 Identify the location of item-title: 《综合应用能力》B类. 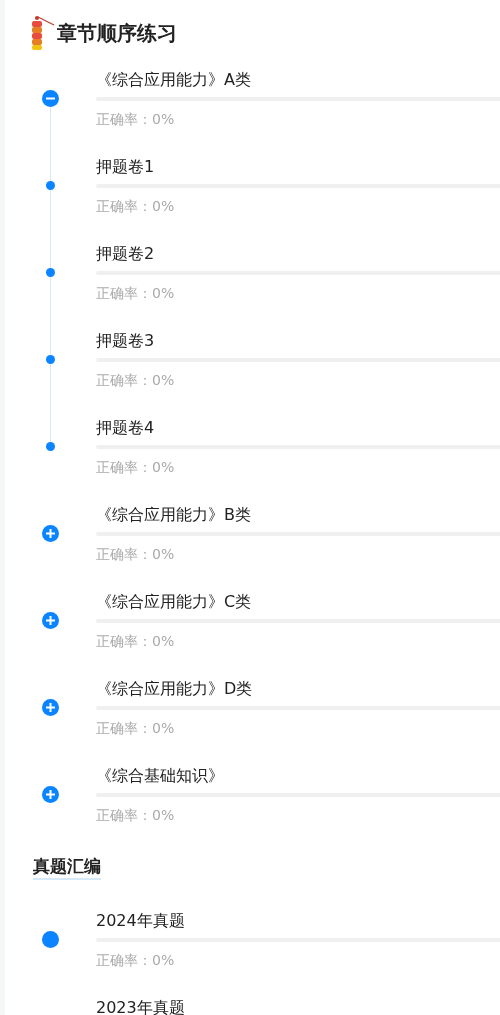
(298, 515).